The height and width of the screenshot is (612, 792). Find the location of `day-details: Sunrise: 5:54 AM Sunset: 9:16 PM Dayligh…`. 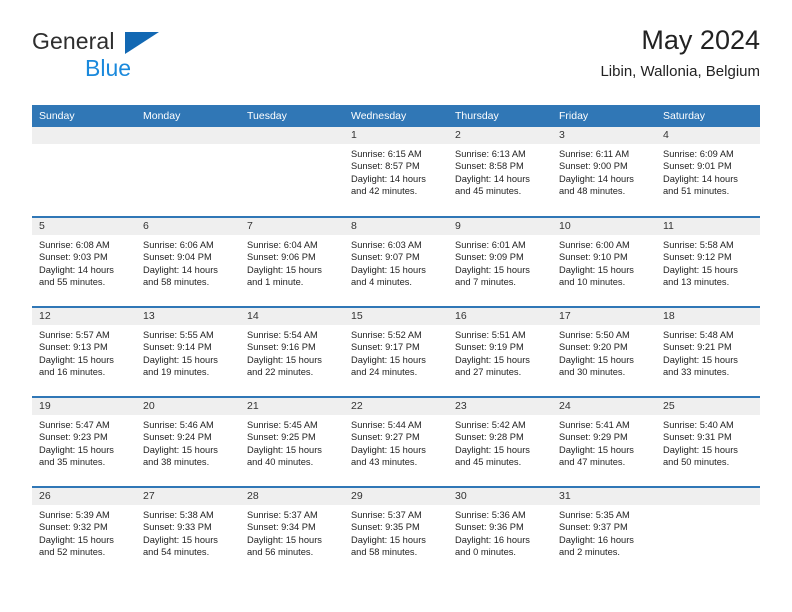

day-details: Sunrise: 5:54 AM Sunset: 9:16 PM Dayligh… is located at coordinates (292, 352).